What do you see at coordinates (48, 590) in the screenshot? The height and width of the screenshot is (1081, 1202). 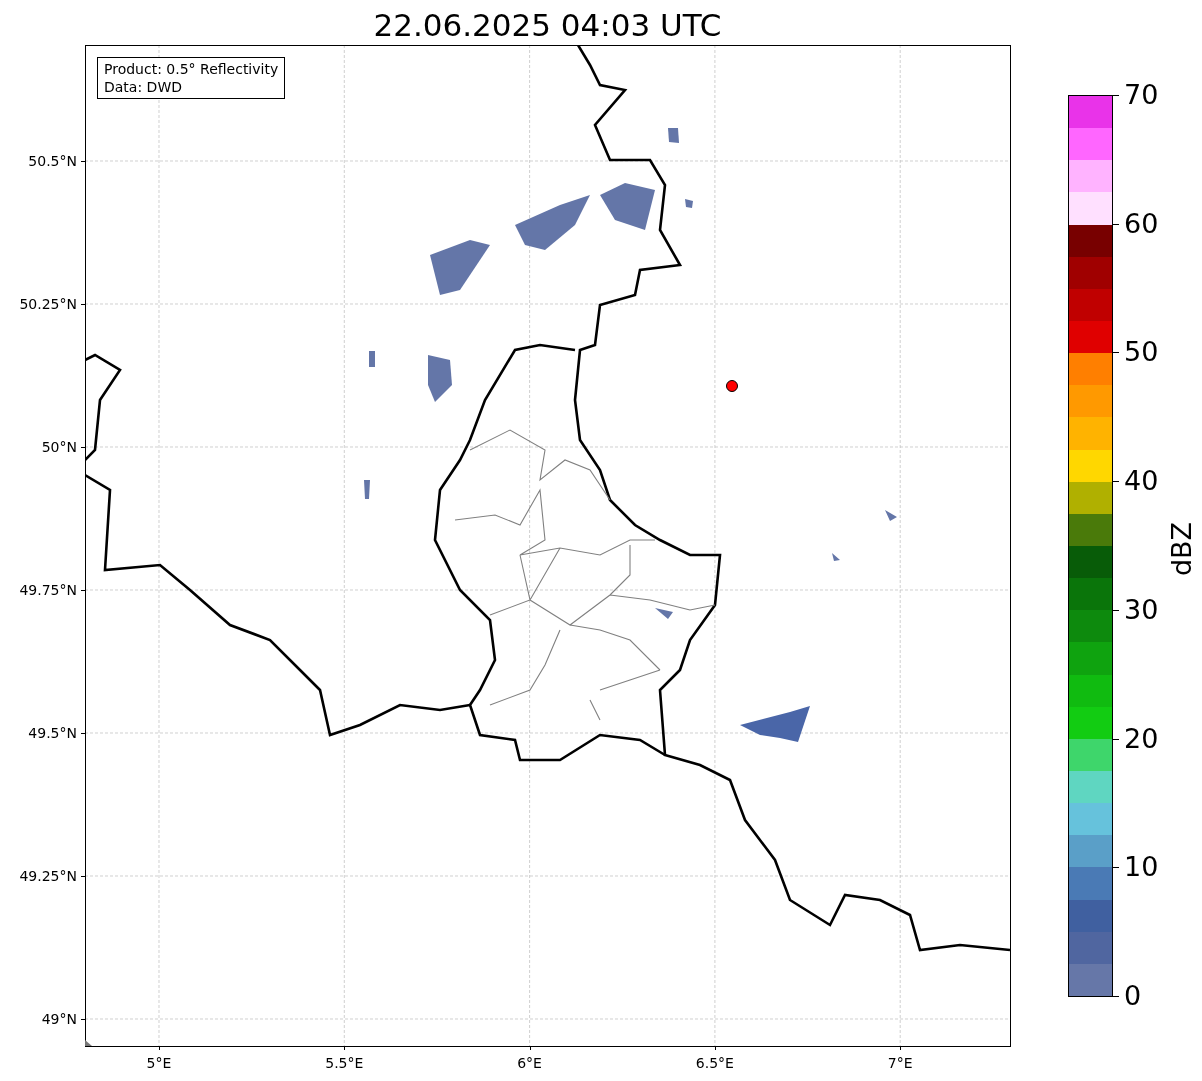 I see `latitude-label: 49.75°N` at bounding box center [48, 590].